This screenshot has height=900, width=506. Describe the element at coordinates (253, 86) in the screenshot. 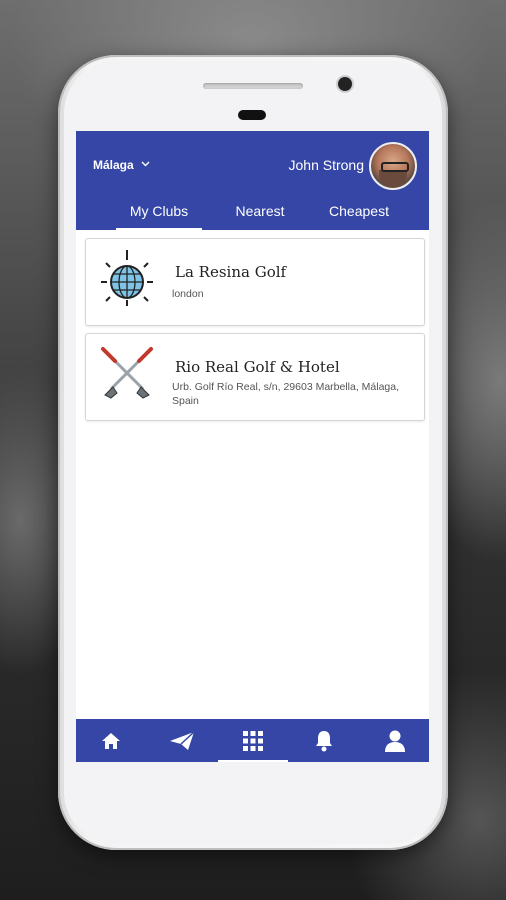

I see `phone-speaker` at that location.